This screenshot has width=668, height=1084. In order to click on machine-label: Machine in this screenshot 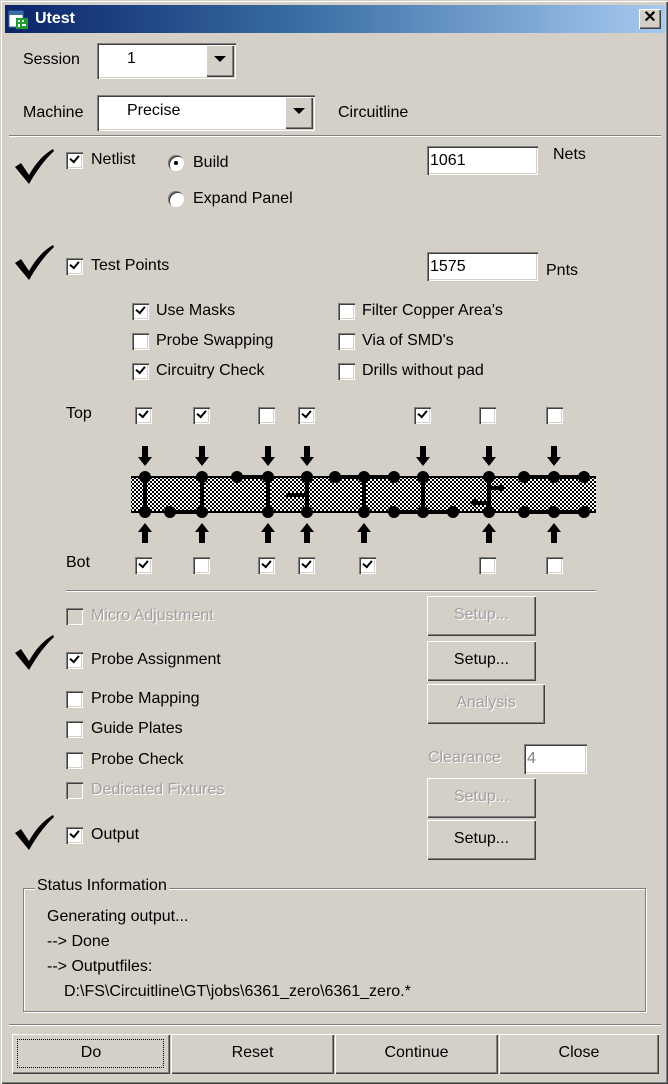, I will do `click(53, 112)`.